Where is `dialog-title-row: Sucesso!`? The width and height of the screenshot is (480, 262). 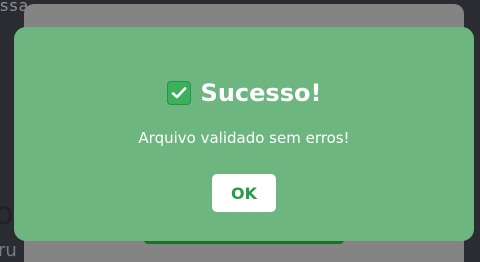
dialog-title-row: Sucesso! is located at coordinates (244, 93).